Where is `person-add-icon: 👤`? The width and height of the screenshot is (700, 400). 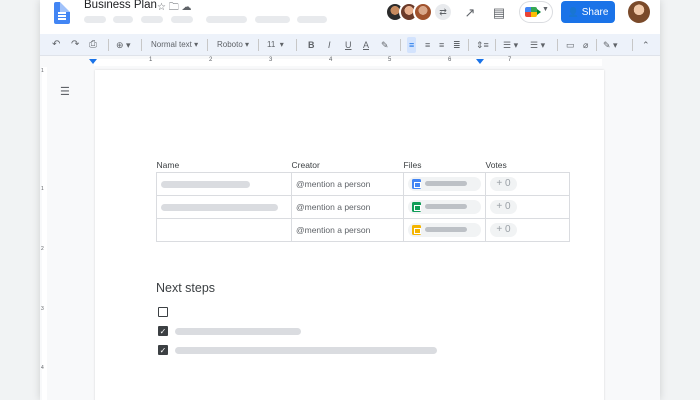
person-add-icon: 👤 is located at coordinates (573, 12).